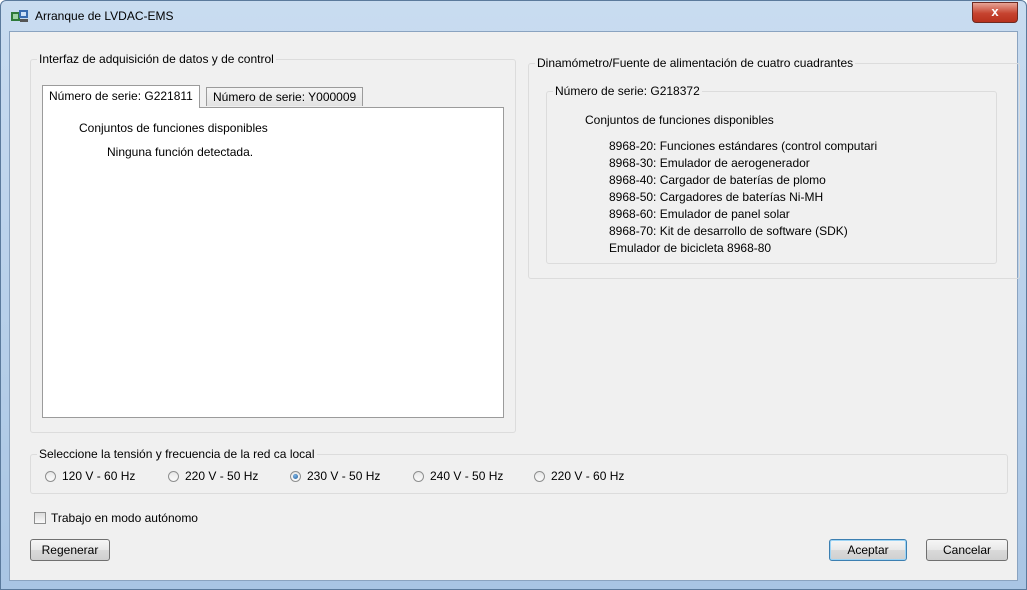  I want to click on button-label: Cancelar, so click(967, 550).